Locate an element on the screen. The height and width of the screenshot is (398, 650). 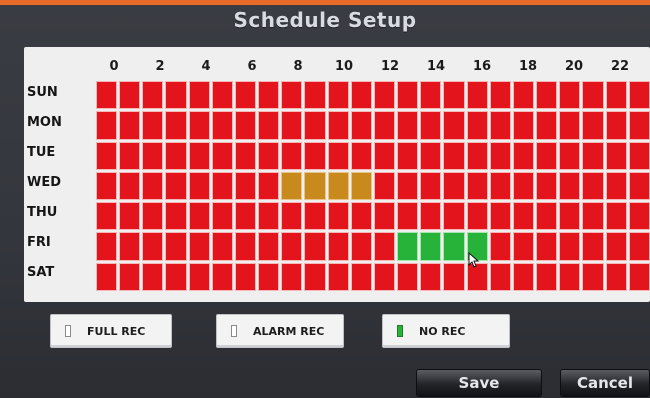
full-rec-button: FULL REC is located at coordinates (111, 331).